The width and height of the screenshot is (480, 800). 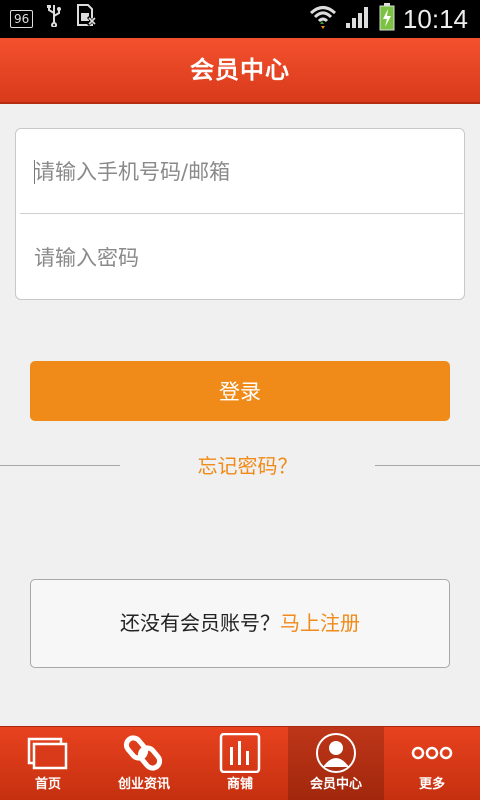 What do you see at coordinates (247, 466) in the screenshot?
I see `forgot-password-link: 忘记密码？` at bounding box center [247, 466].